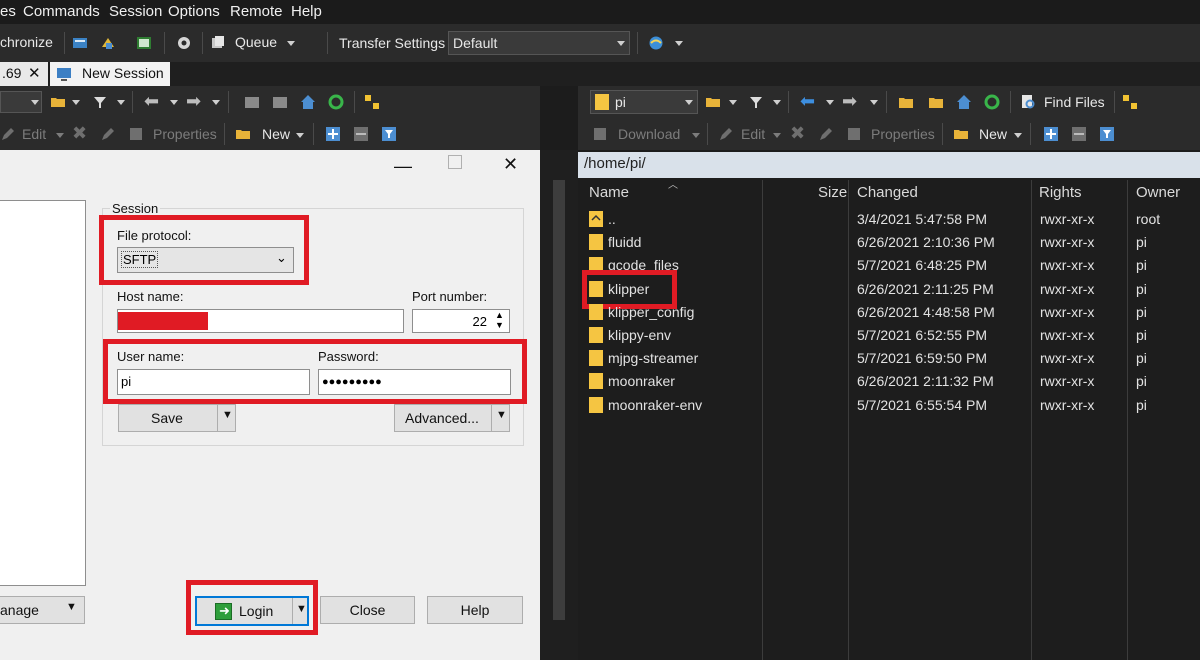 This screenshot has height=660, width=1200. I want to click on manage-button: anage ▼, so click(42, 610).